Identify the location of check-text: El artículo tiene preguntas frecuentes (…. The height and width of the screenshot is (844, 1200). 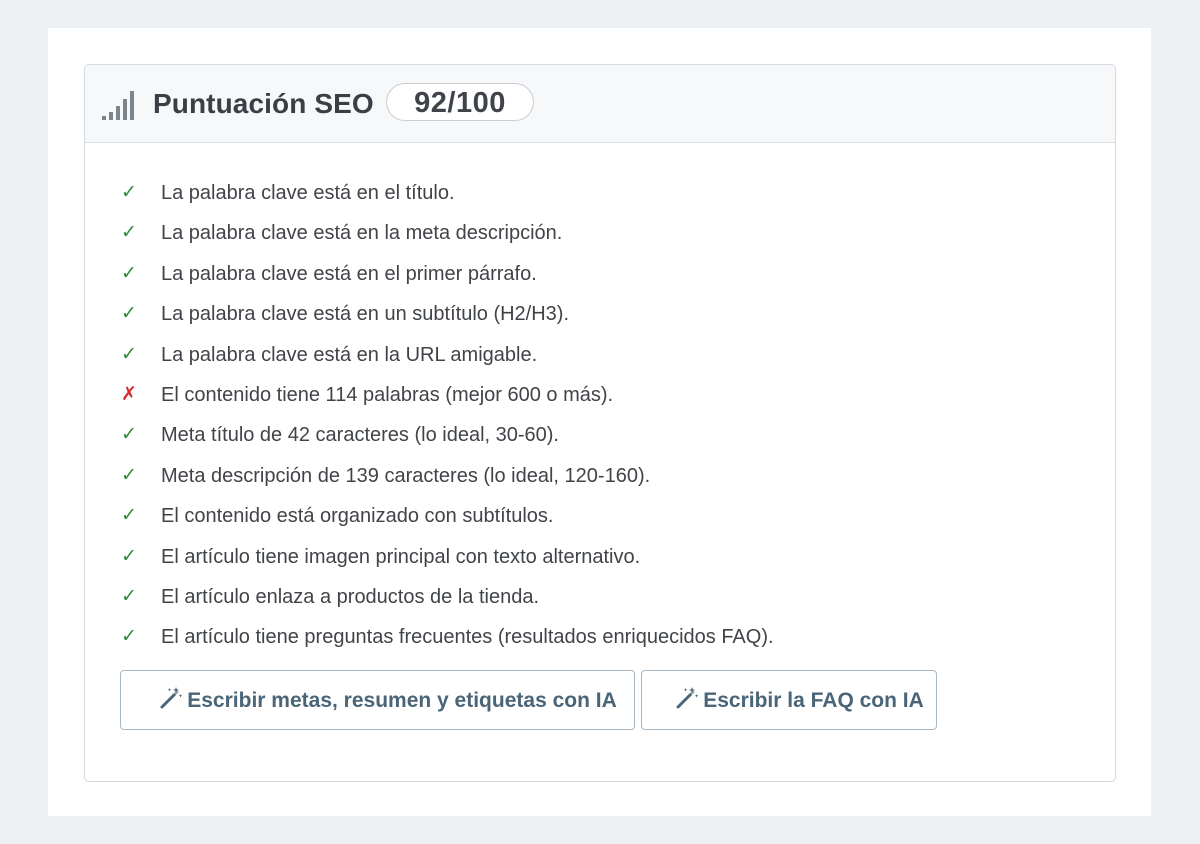
(467, 637).